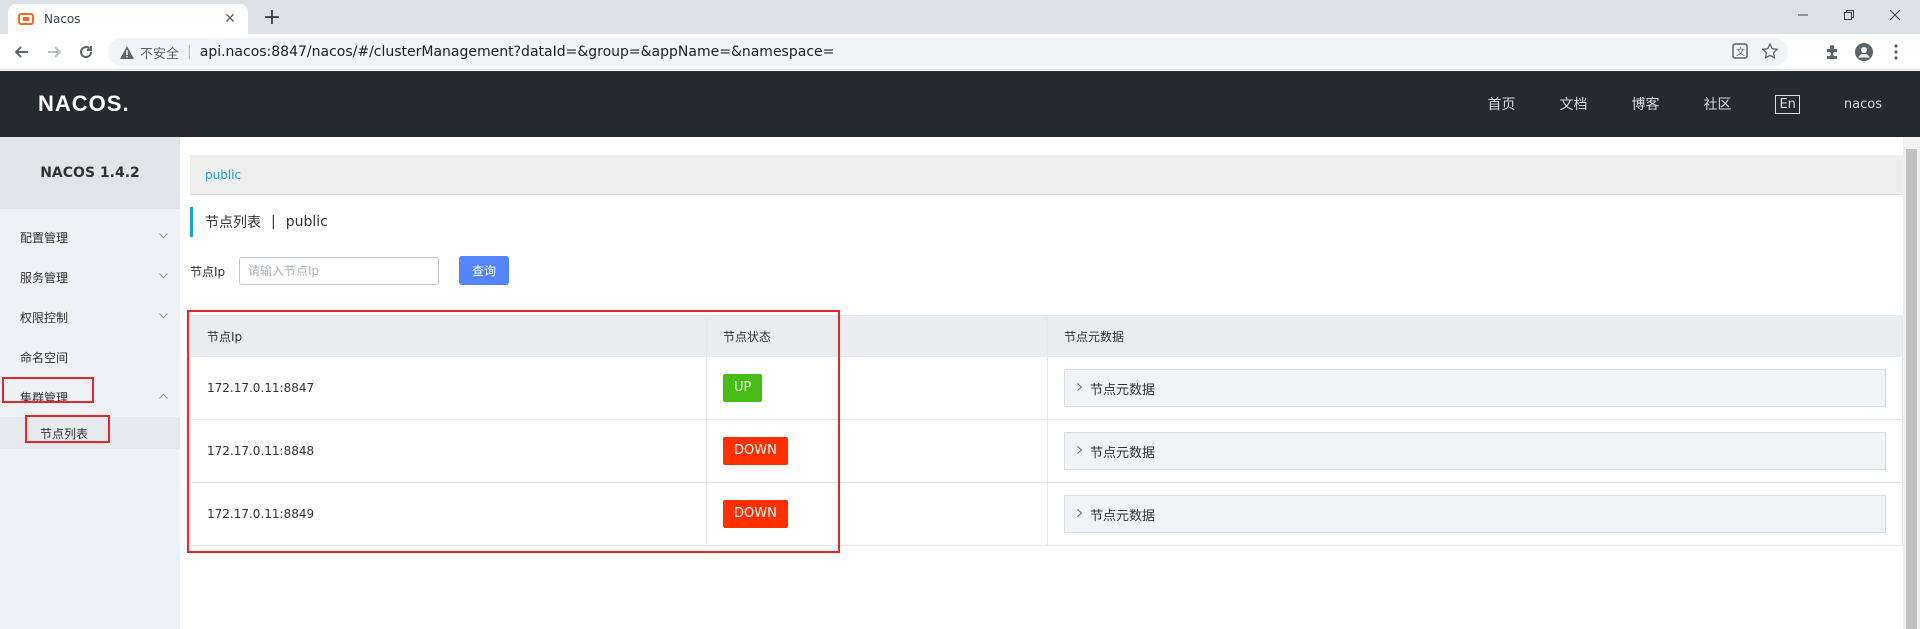  I want to click on svg-text: 文, so click(1740, 52).